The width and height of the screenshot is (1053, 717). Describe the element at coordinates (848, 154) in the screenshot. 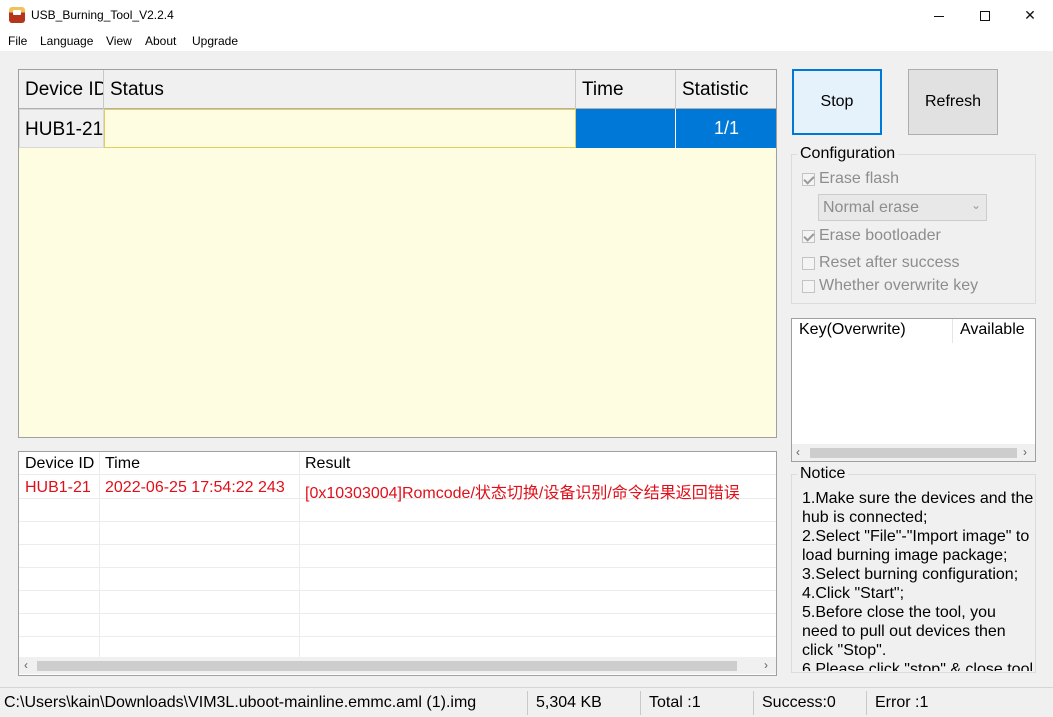

I see `configuration-title: Configuration` at that location.